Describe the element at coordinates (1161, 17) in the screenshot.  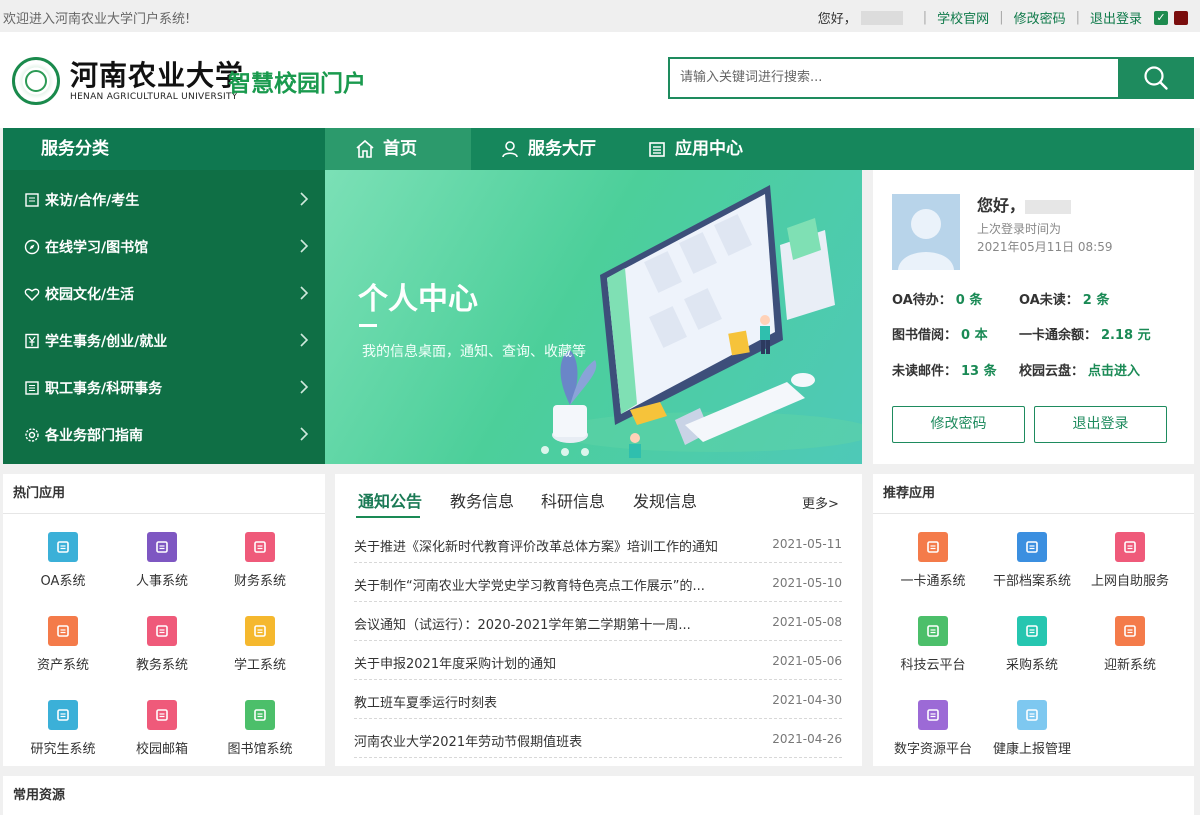
I see `green-theme-icon: ✓` at that location.